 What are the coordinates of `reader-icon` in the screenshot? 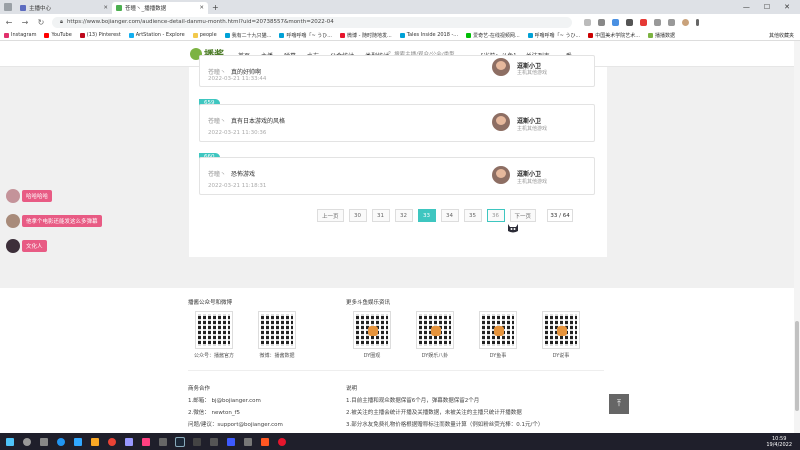 It's located at (587, 22).